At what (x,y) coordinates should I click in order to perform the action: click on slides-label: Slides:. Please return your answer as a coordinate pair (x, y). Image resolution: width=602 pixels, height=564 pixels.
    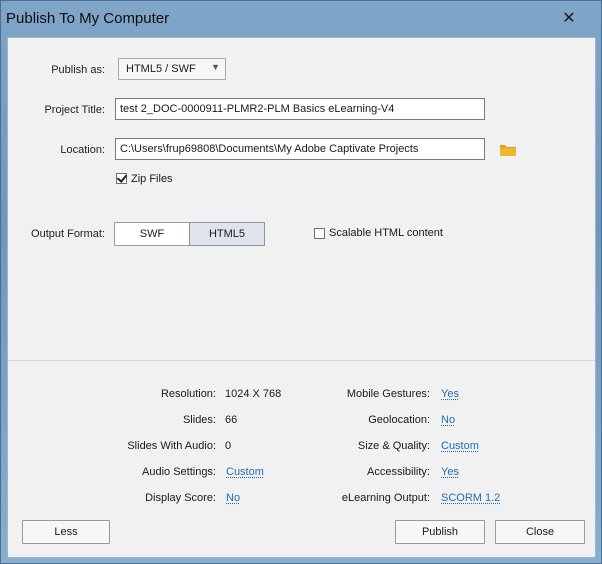
    Looking at the image, I should click on (199, 420).